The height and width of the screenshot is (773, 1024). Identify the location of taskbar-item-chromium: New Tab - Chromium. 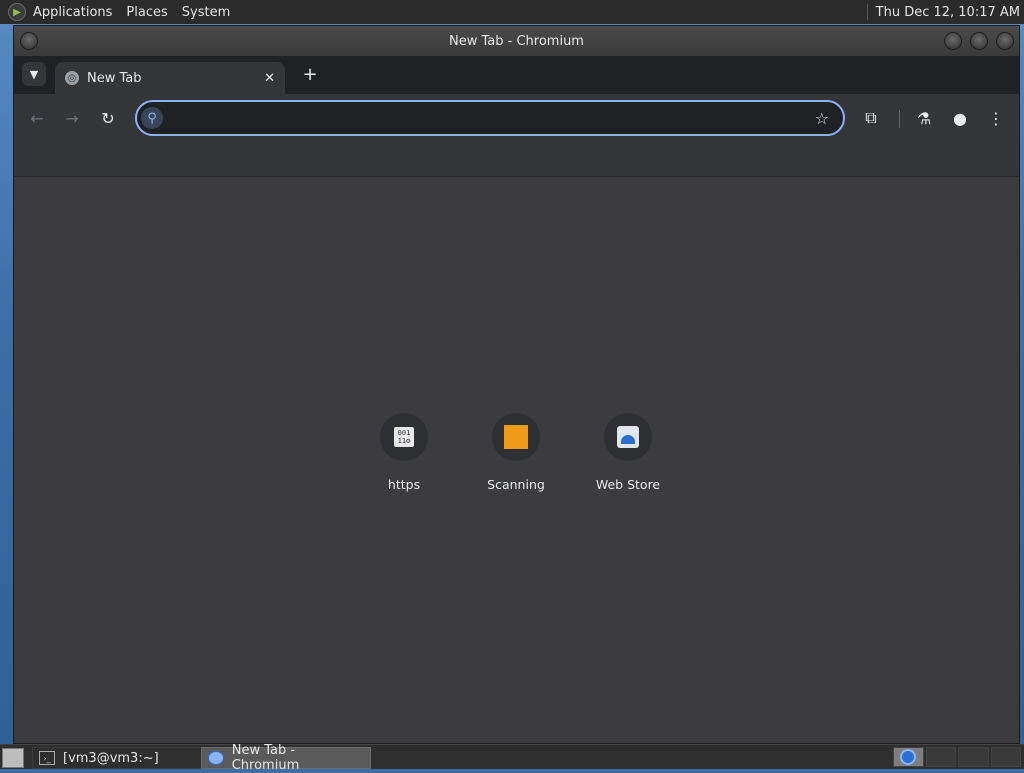
(286, 758).